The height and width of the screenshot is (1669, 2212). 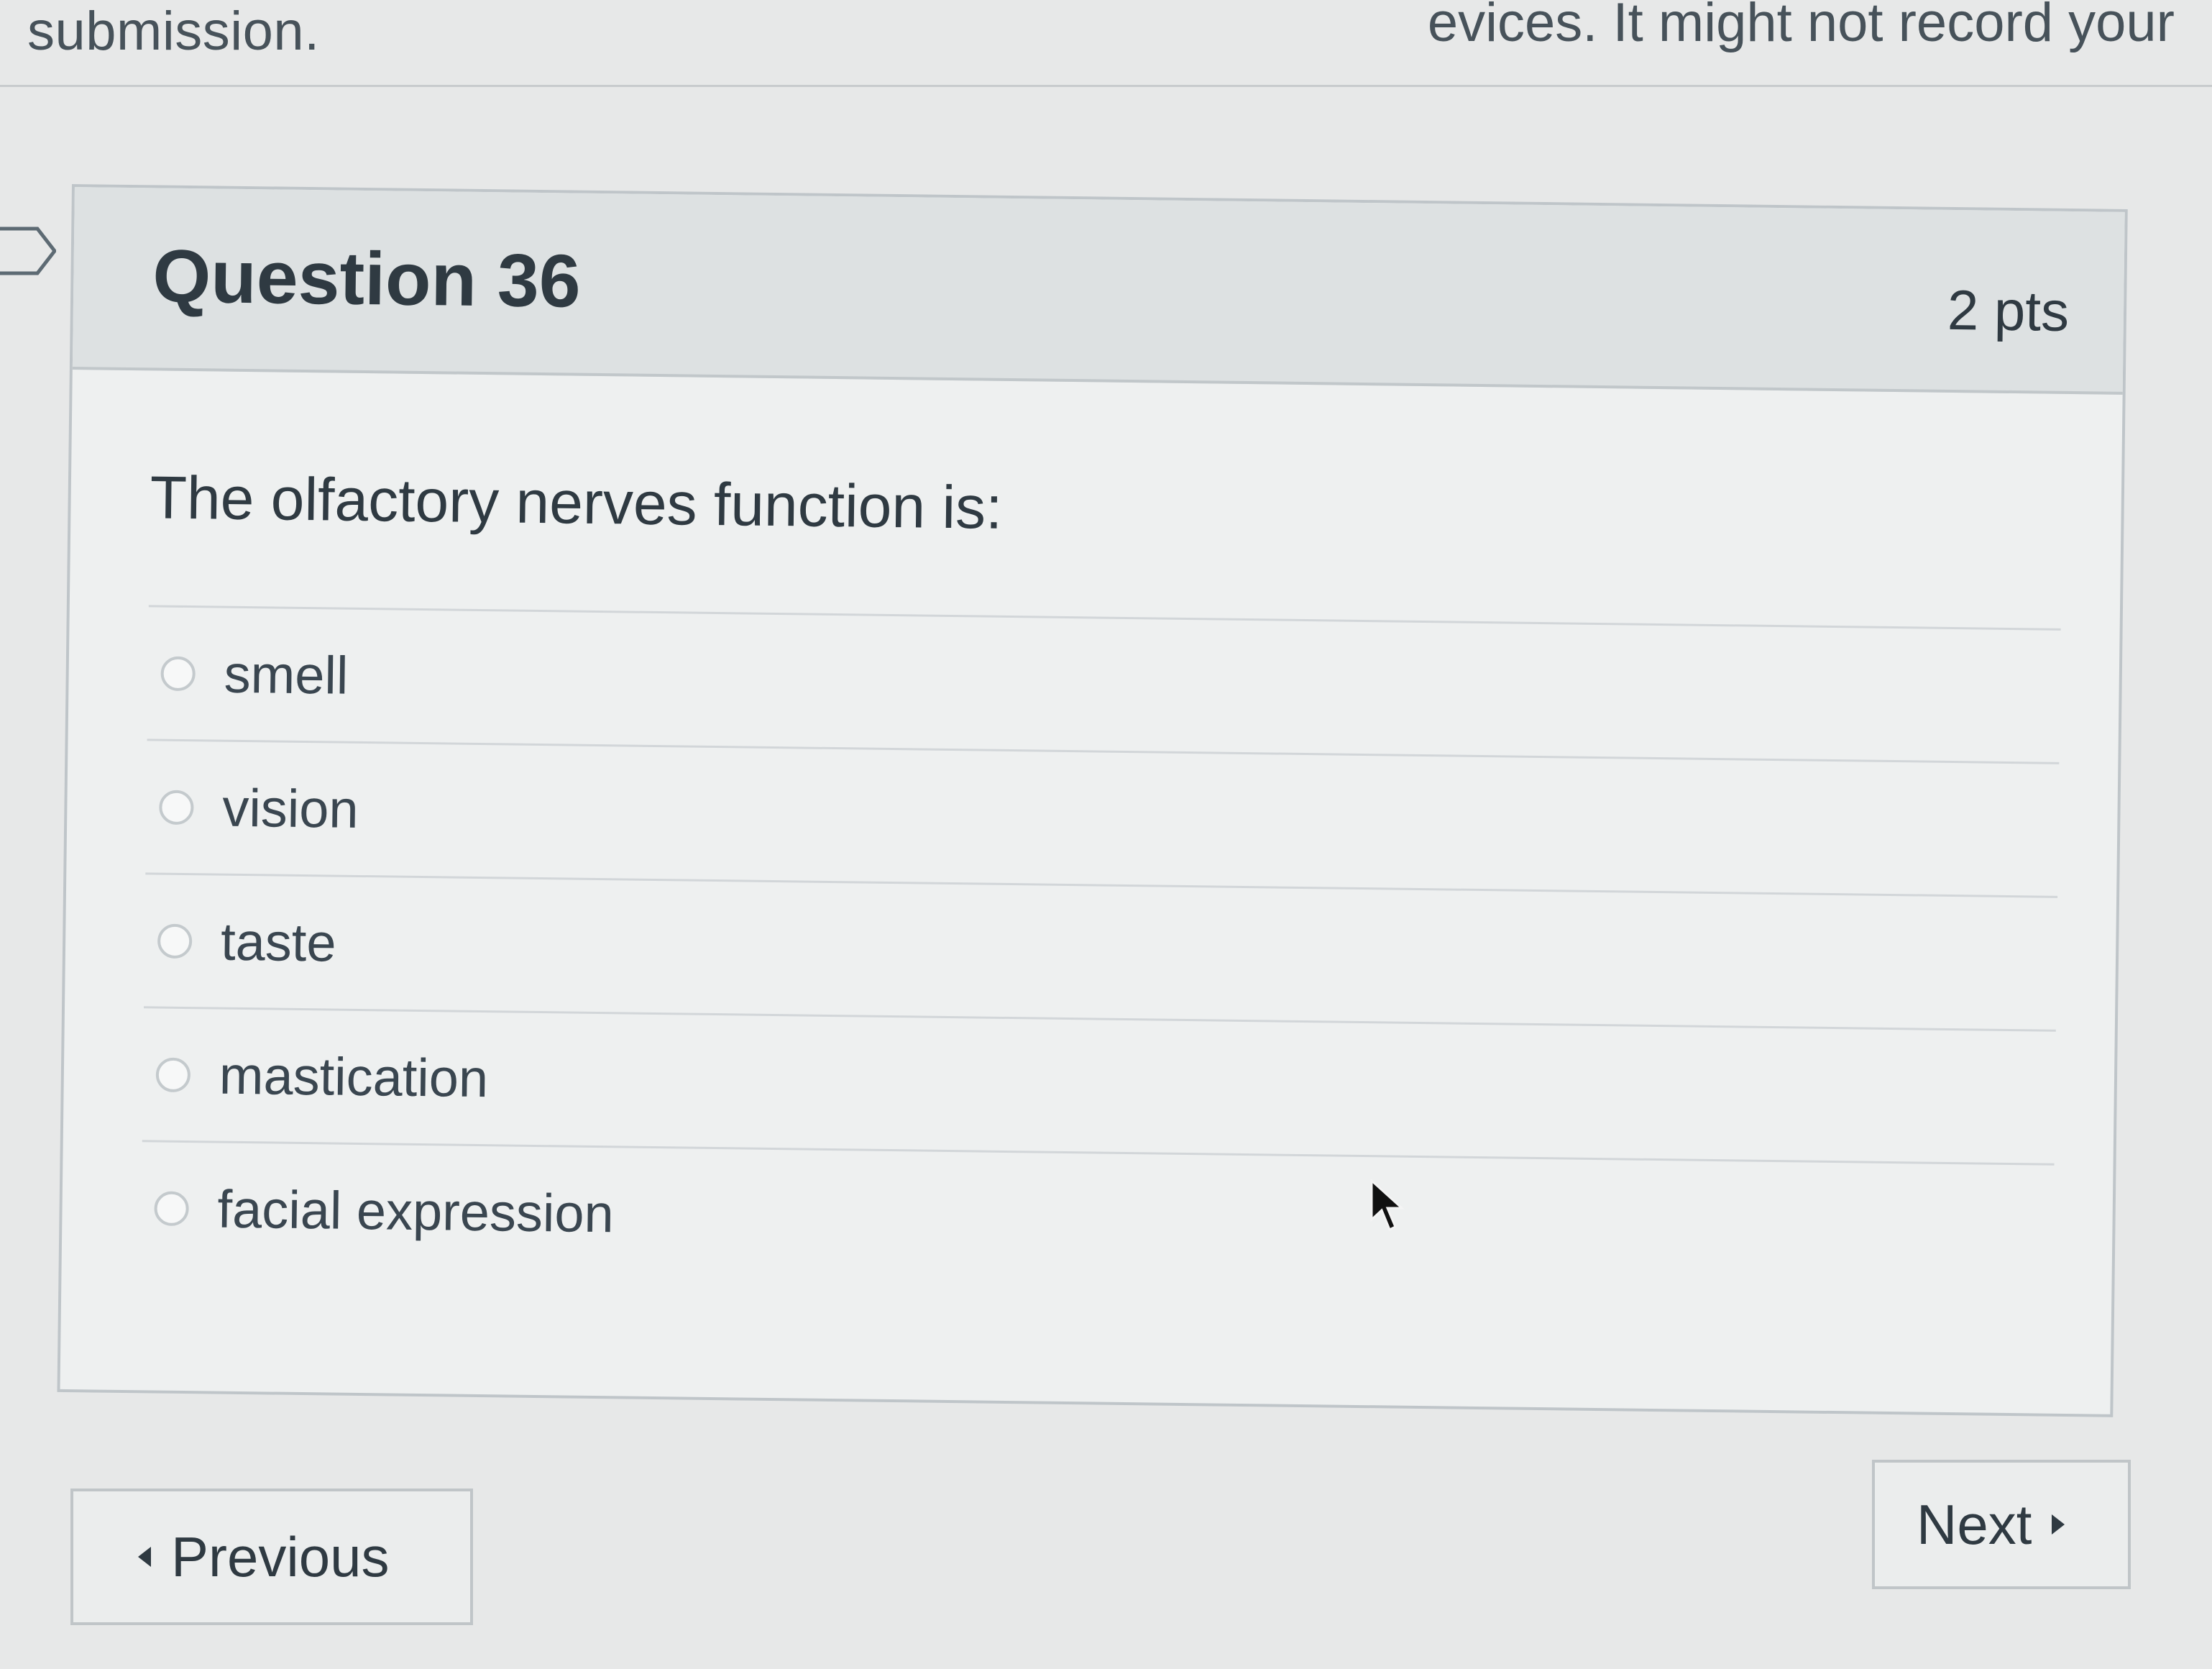 What do you see at coordinates (577, 502) in the screenshot?
I see `question-text: The olfactory nerves function is:` at bounding box center [577, 502].